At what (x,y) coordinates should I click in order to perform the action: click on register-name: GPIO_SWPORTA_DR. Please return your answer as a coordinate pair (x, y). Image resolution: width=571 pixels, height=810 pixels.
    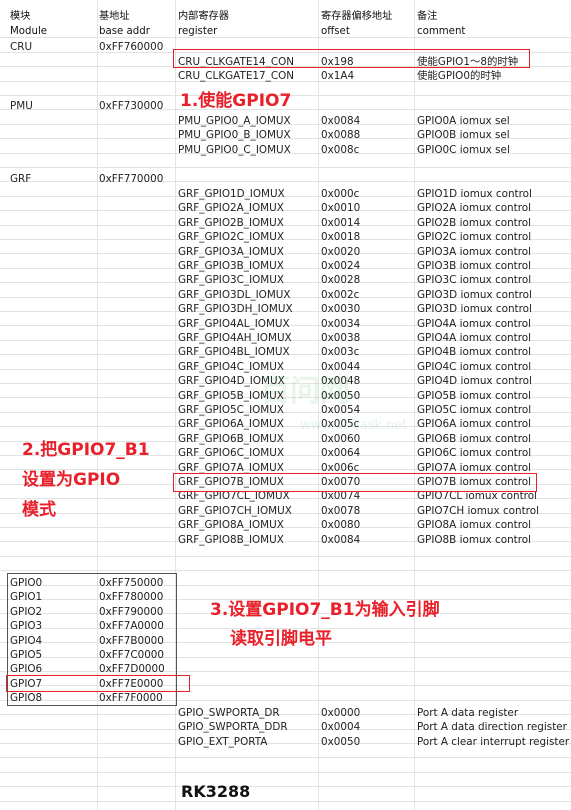
    Looking at the image, I should click on (229, 713).